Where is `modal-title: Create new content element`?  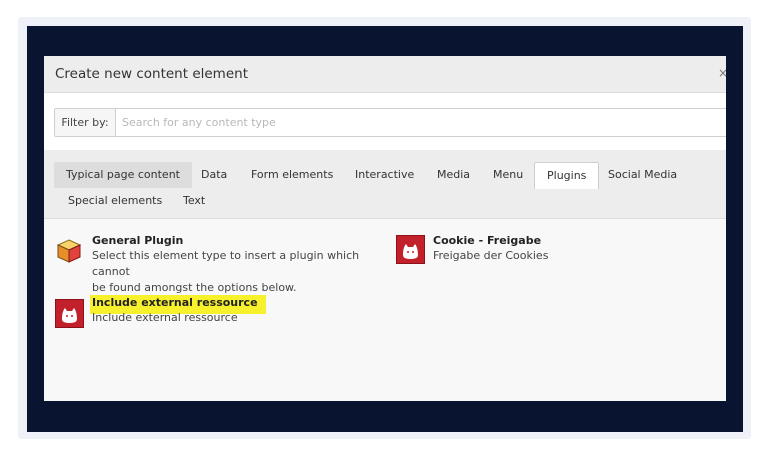 modal-title: Create new content element is located at coordinates (151, 74).